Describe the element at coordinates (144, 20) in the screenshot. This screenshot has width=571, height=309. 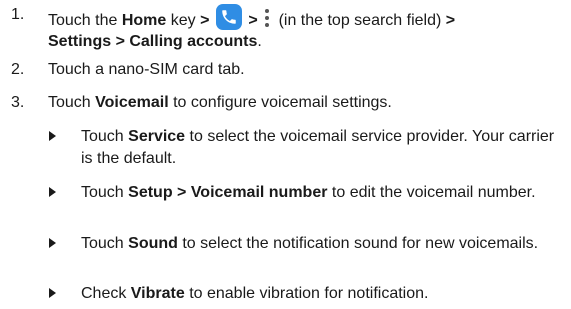
I see `home-key-label: Home` at that location.